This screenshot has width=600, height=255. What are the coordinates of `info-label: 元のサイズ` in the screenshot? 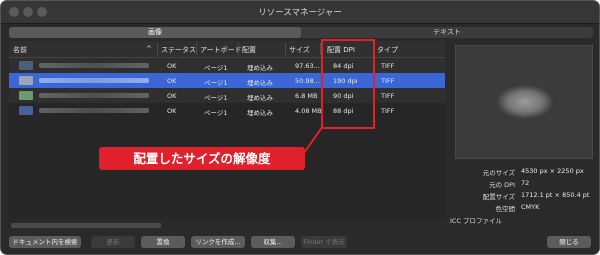 It's located at (498, 173).